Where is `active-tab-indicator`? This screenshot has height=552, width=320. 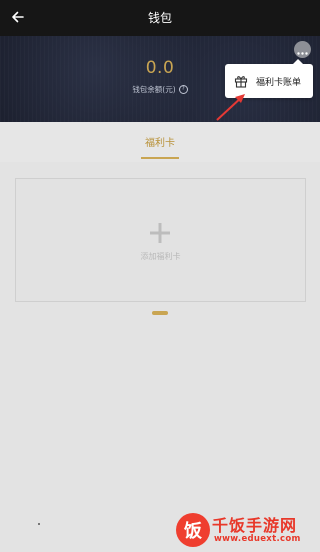 active-tab-indicator is located at coordinates (160, 158).